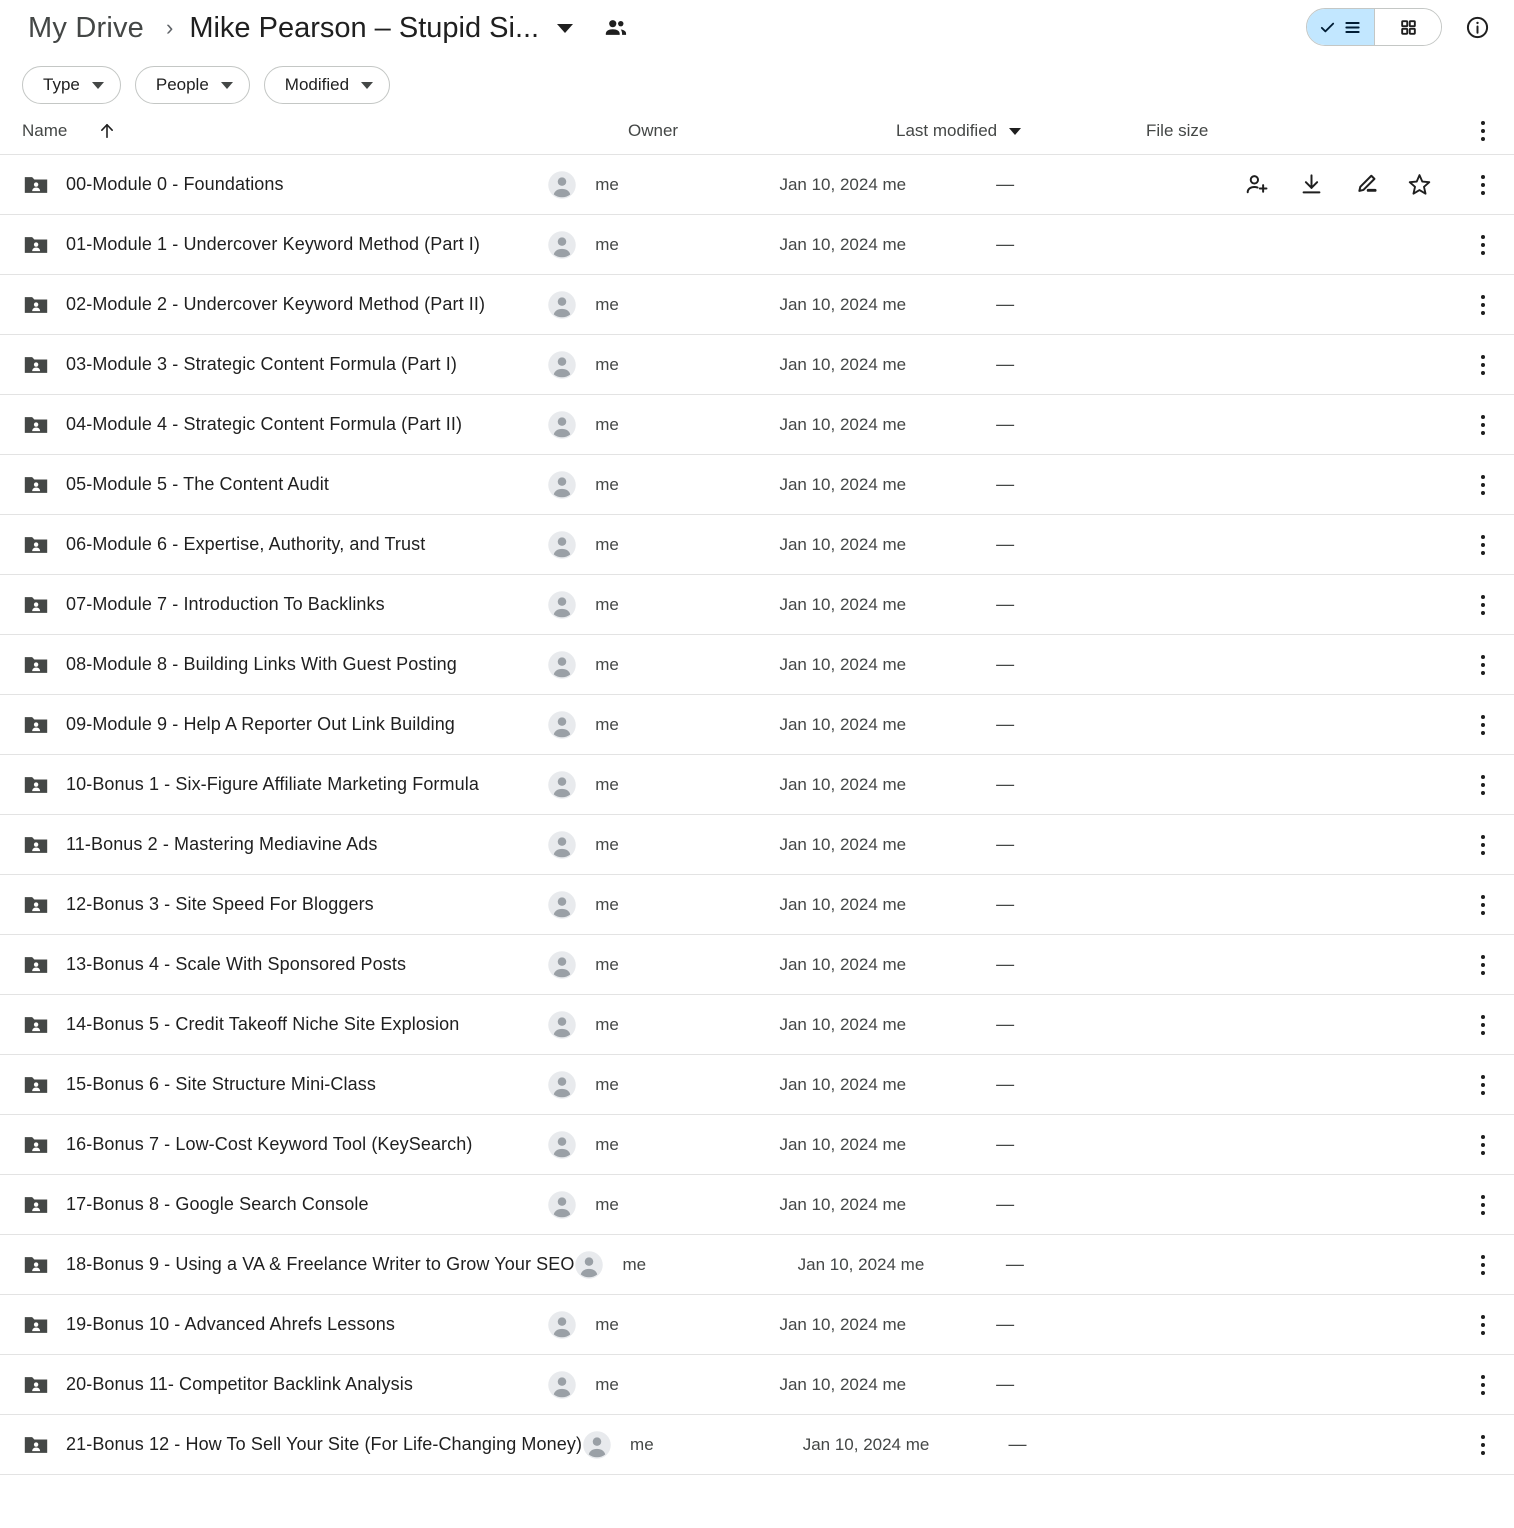 The height and width of the screenshot is (1528, 1514). Describe the element at coordinates (44, 905) in the screenshot. I see `shared-folder-icon` at that location.